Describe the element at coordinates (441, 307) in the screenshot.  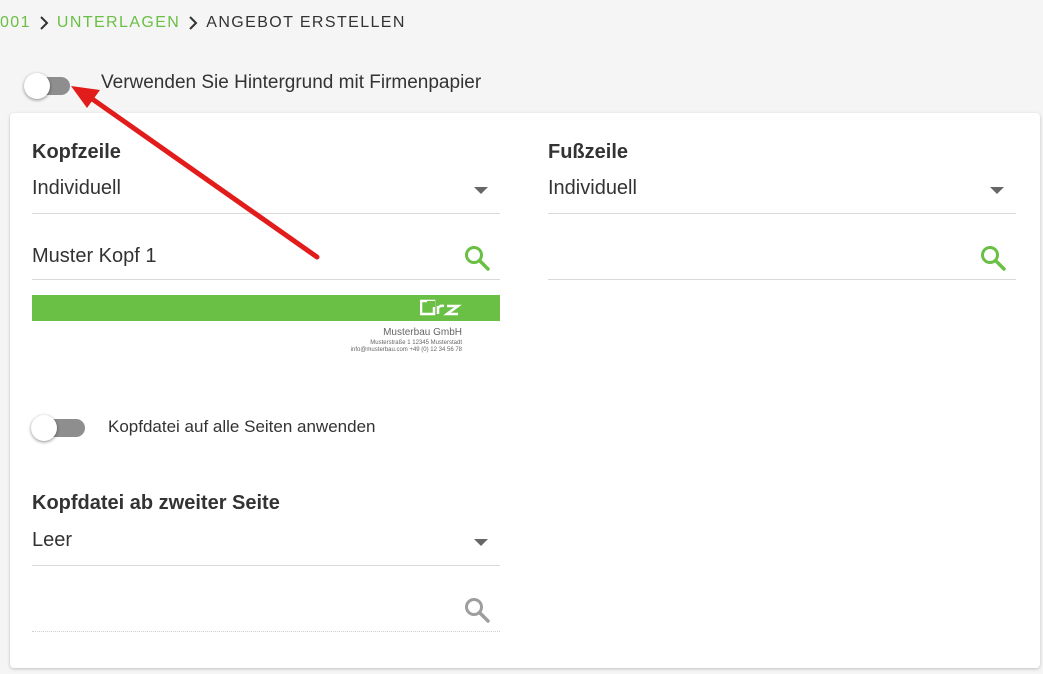
I see `company-logo-icon` at that location.